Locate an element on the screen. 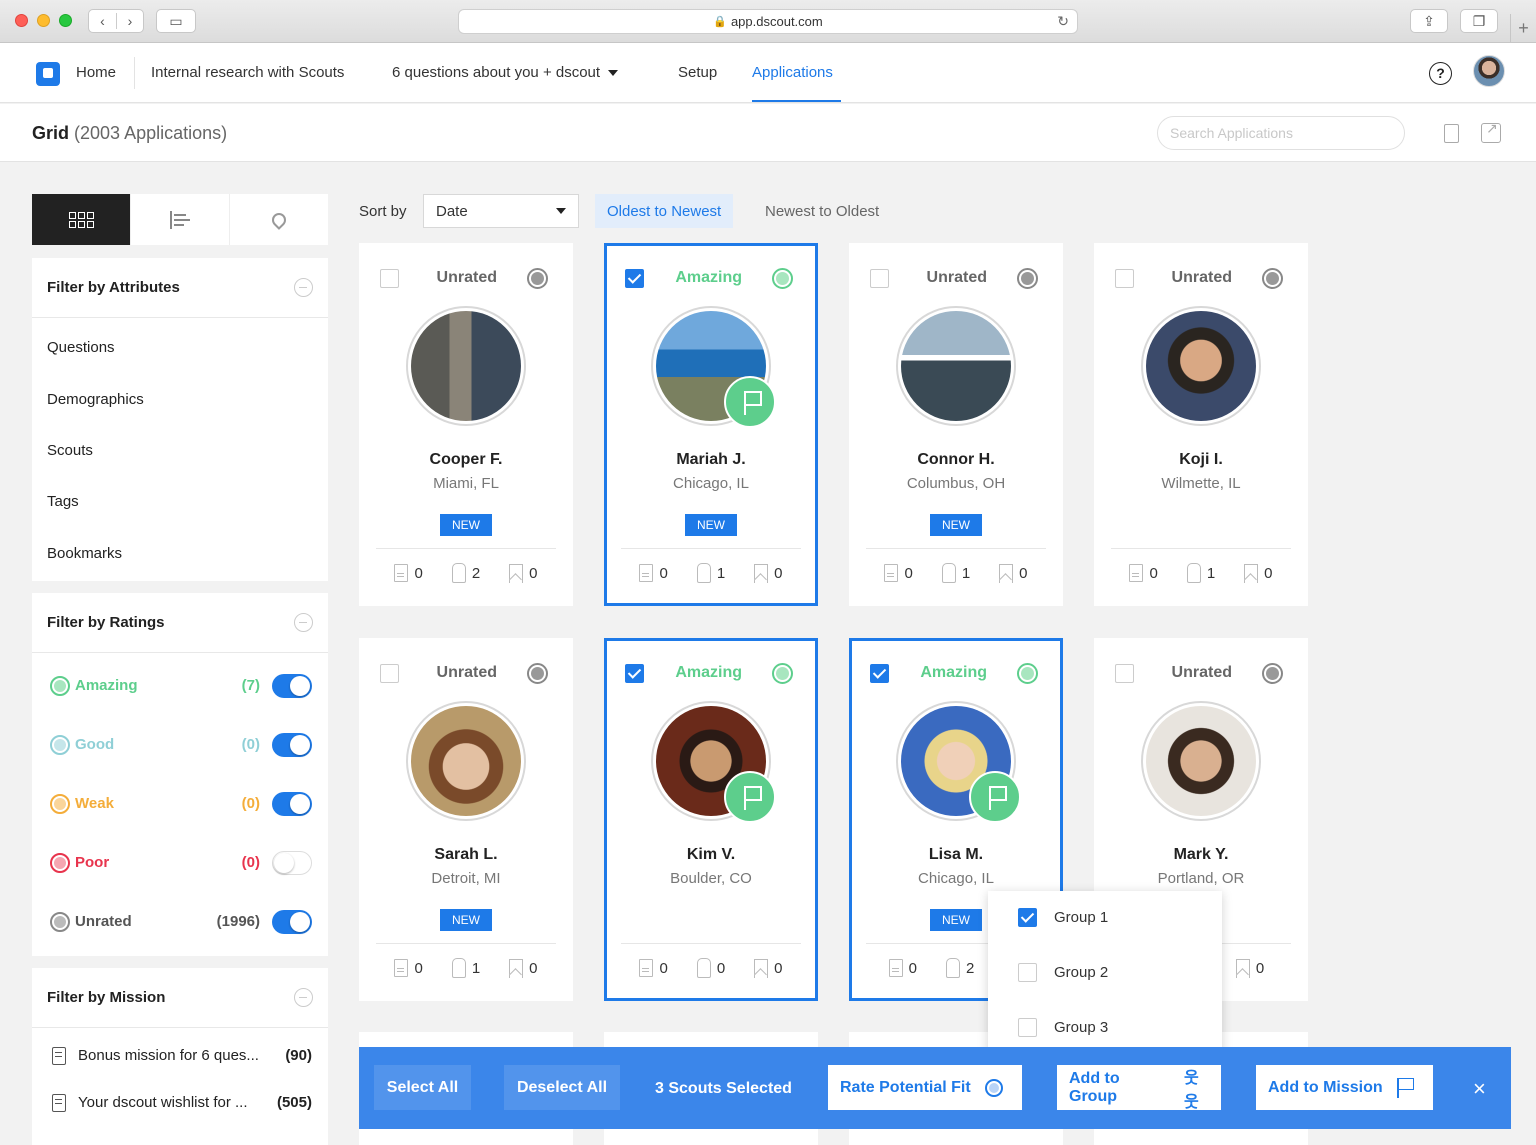 The image size is (1536, 1145). scout-card: Unrated Koji I. Wilmette, IL 0 1 0 is located at coordinates (1201, 424).